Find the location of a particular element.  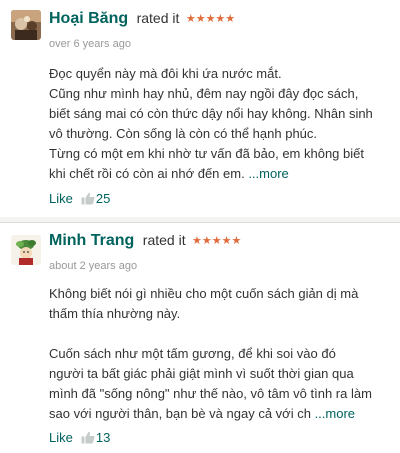

reviewer-line: Minh Trang rated it ★★★★★ is located at coordinates (145, 241).